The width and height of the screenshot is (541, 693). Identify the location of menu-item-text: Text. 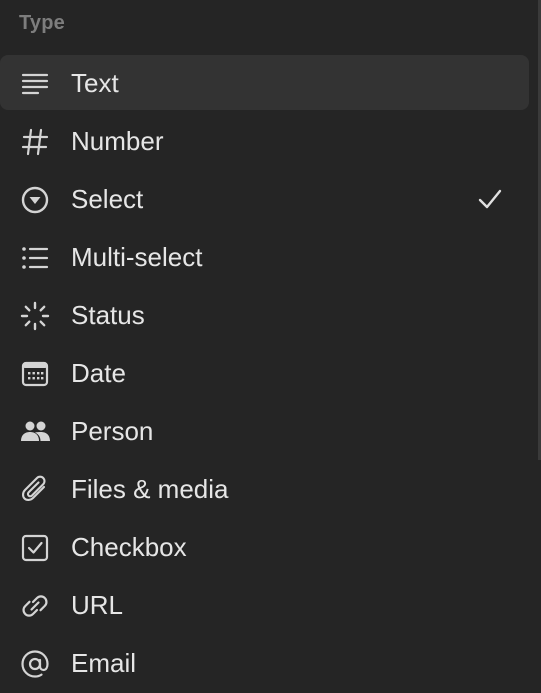
(270, 84).